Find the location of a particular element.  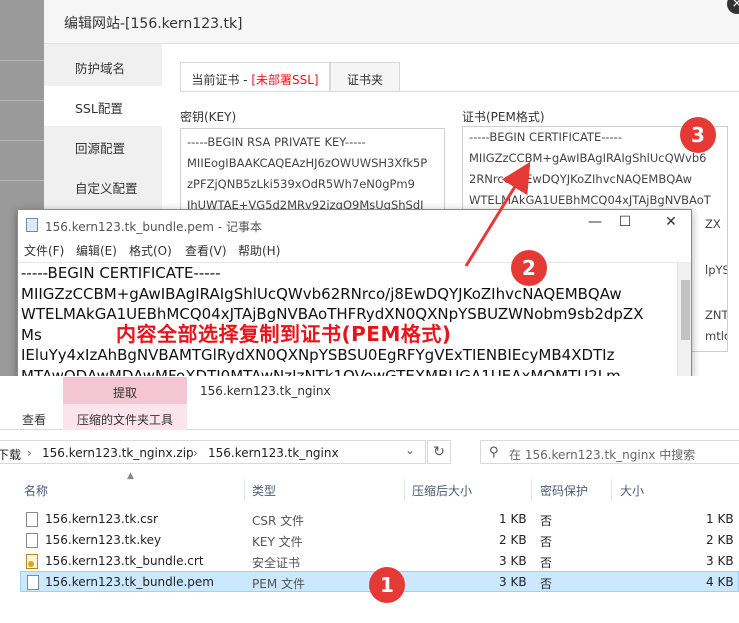

step-badge-1: 1 is located at coordinates (387, 585).